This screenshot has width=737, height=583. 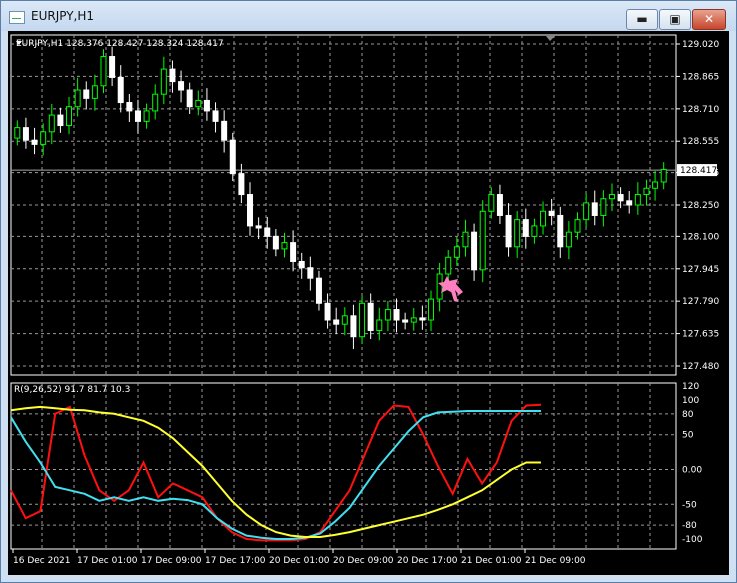 I want to click on indicator-tick-label: 80, so click(x=688, y=415).